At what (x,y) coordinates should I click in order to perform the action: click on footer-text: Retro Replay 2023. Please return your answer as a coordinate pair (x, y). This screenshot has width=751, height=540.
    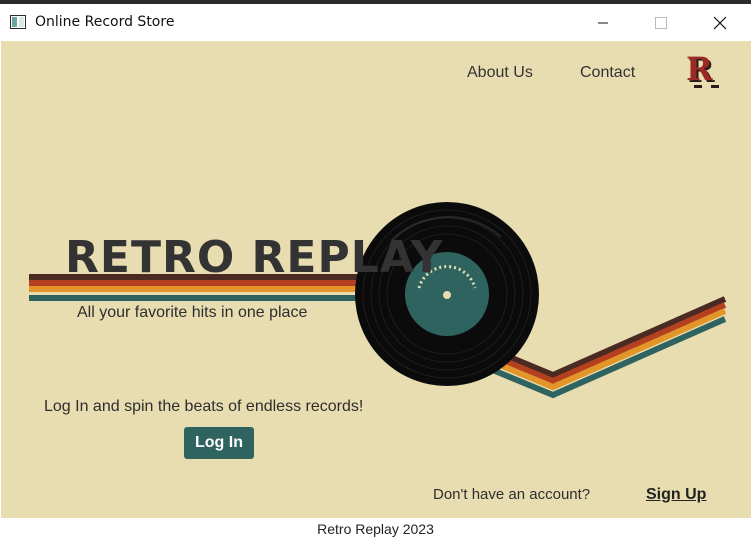
    Looking at the image, I should click on (375, 529).